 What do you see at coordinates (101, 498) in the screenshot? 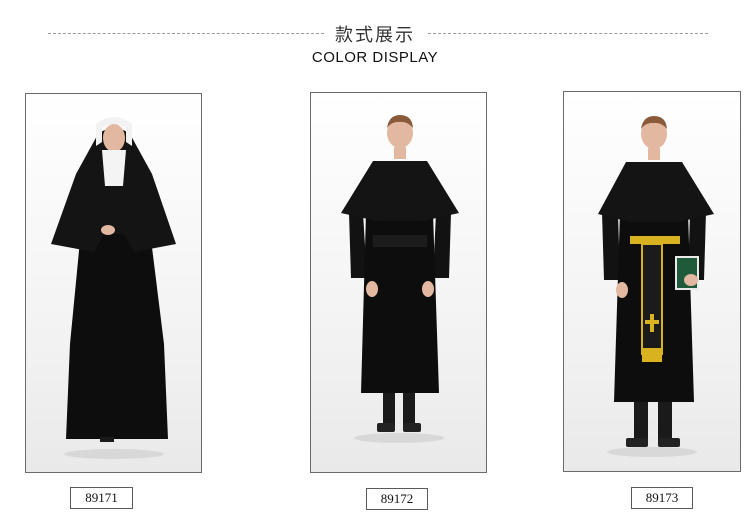
I see `product-code-89171: 89171` at bounding box center [101, 498].